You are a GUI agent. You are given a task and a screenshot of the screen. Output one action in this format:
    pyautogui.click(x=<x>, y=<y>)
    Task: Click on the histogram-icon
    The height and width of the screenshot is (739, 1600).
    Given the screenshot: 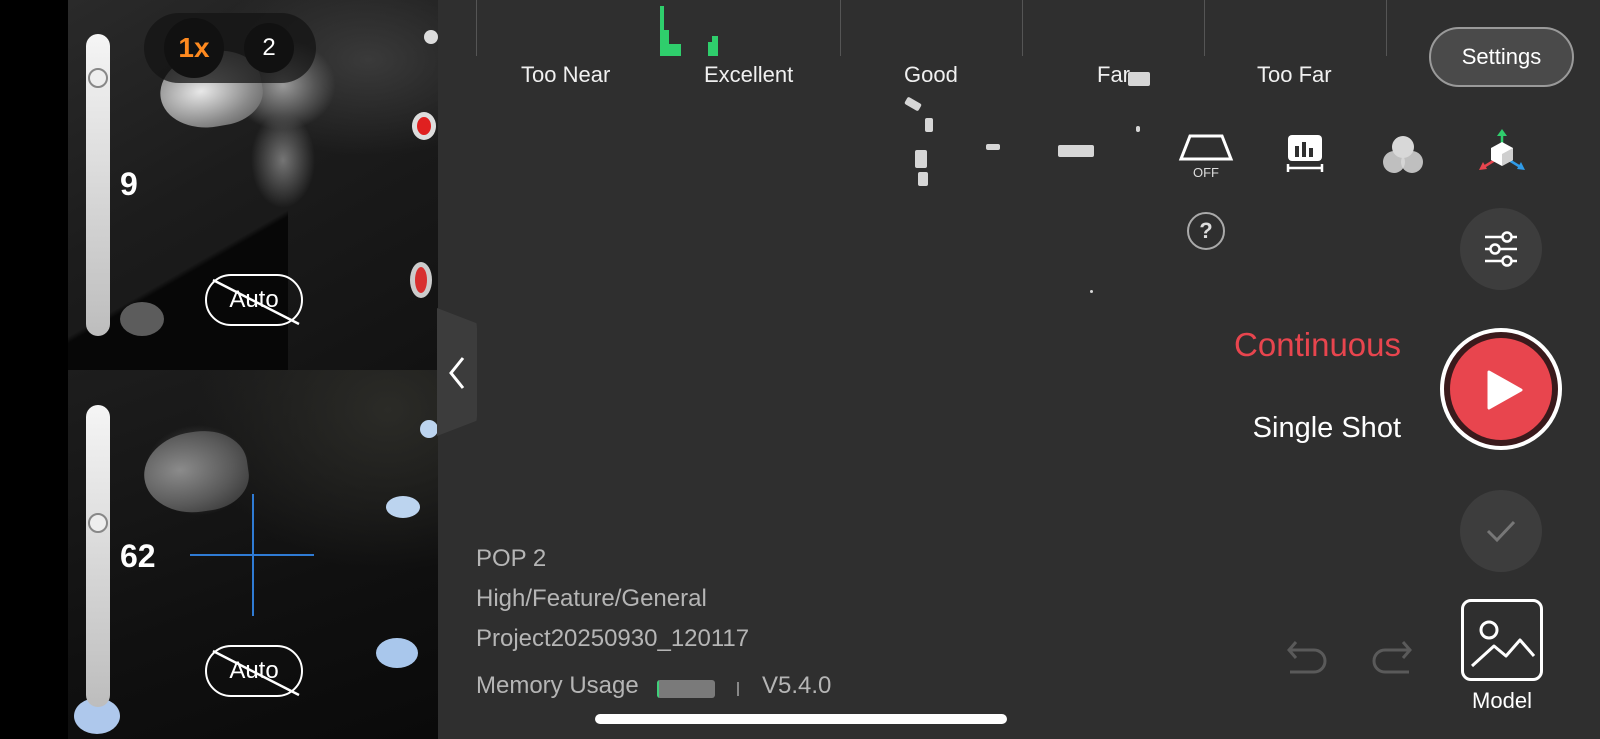 What is the action you would take?
    pyautogui.click(x=1305, y=153)
    